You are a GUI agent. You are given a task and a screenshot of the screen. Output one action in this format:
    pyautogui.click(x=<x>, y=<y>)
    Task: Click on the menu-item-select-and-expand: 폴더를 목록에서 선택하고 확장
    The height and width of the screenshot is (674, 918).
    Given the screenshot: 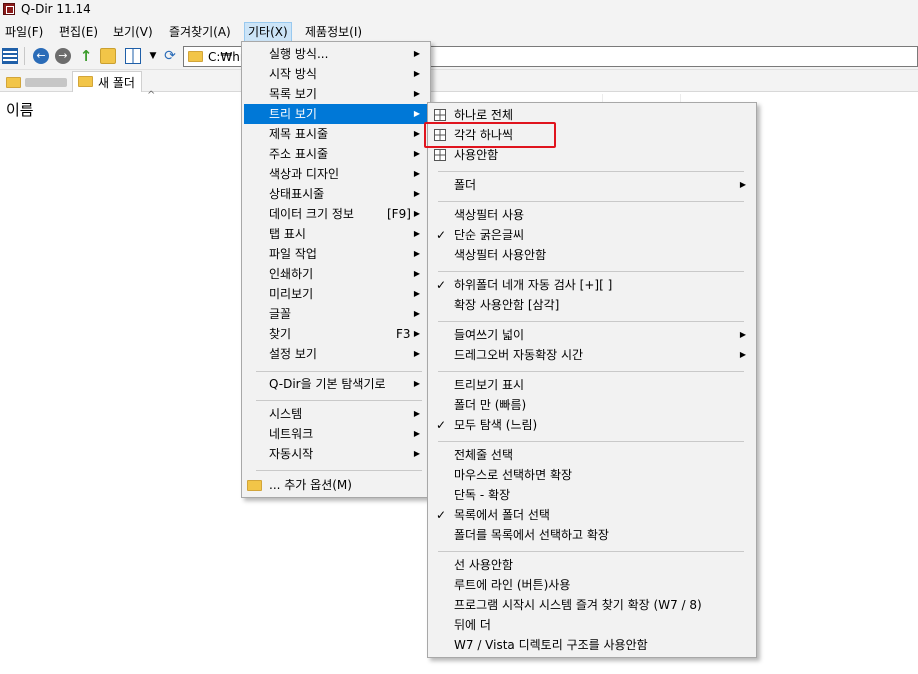 What is the action you would take?
    pyautogui.click(x=592, y=535)
    